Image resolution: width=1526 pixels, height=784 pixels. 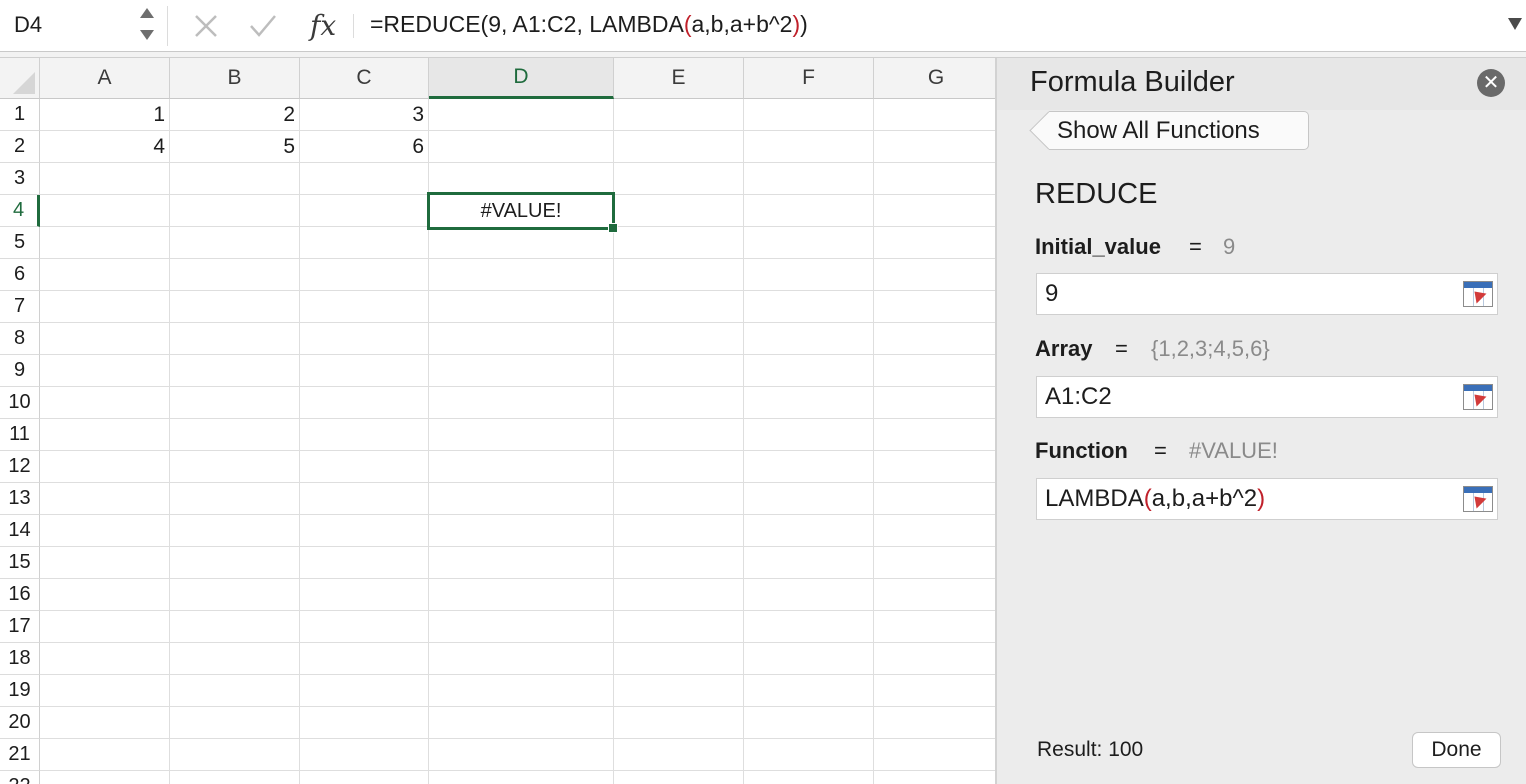 I want to click on cell-d17, so click(x=521, y=627).